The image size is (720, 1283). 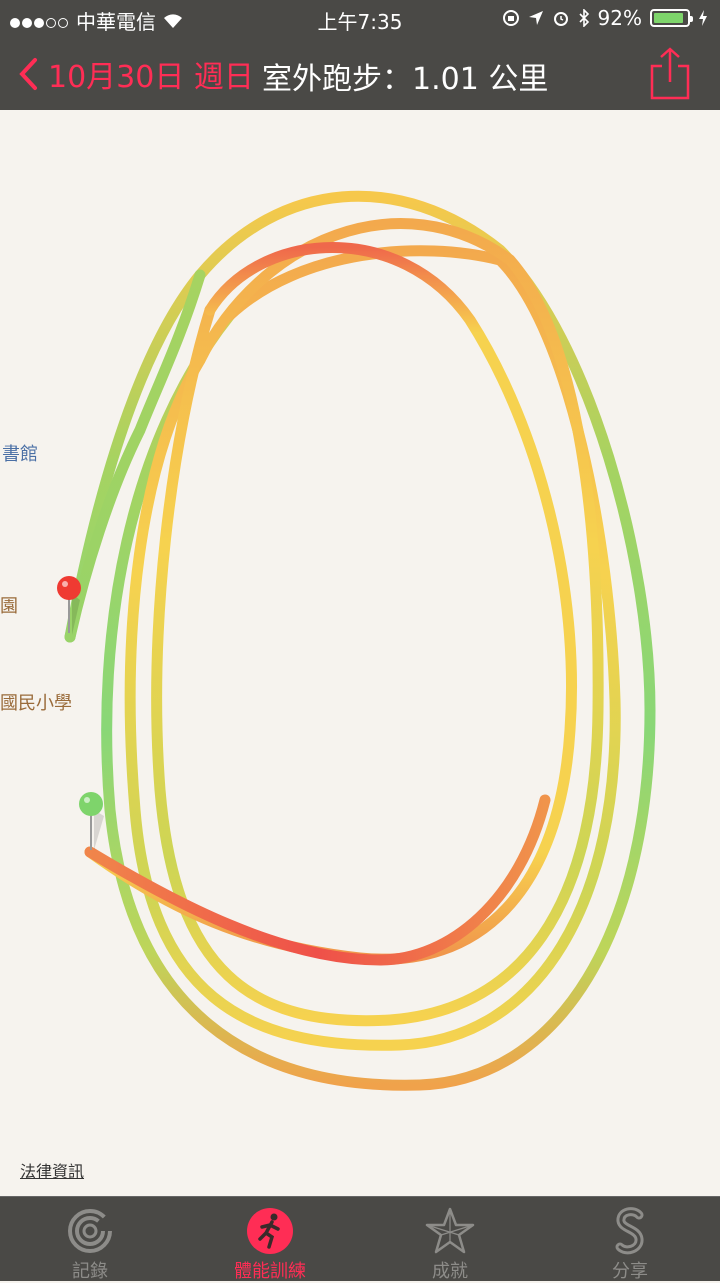 I want to click on alarm-icon, so click(x=560, y=19).